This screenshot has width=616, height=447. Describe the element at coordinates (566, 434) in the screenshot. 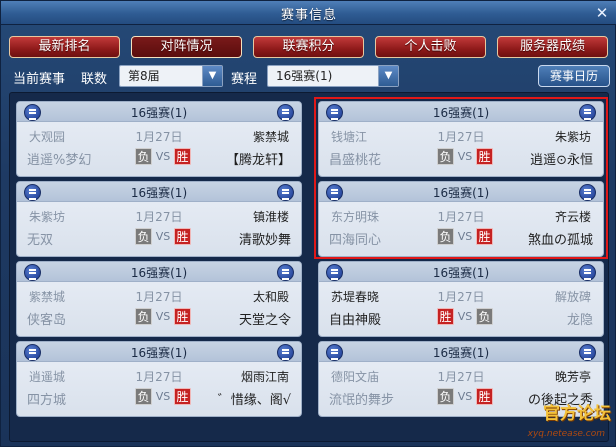

I see `watermark-url: xyq.netease.com` at that location.